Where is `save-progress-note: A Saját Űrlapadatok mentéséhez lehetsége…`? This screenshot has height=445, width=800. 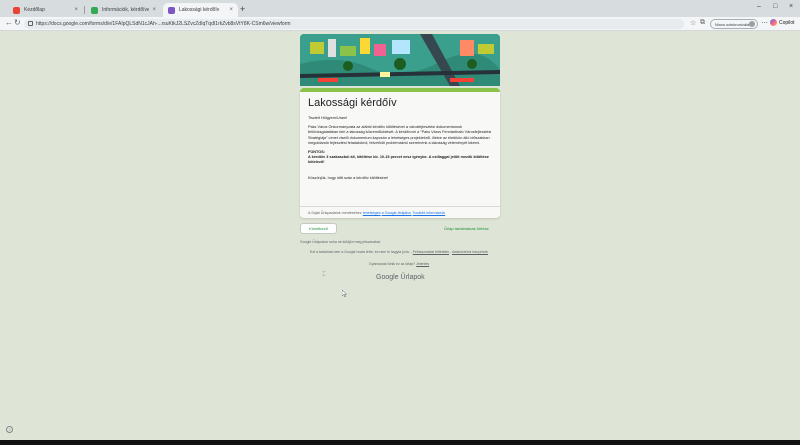 save-progress-note: A Saját Űrlapadatok mentéséhez lehetsége… is located at coordinates (400, 212).